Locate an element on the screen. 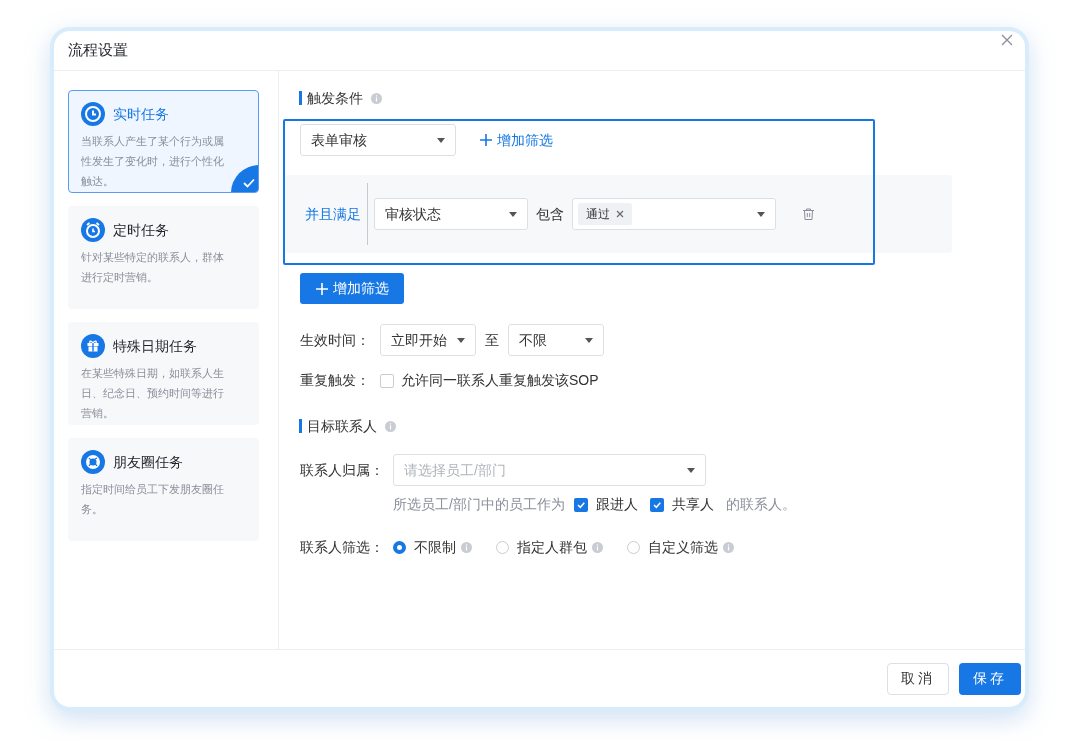 The height and width of the screenshot is (741, 1080). checkbox-label: 跟进人 is located at coordinates (616, 504).